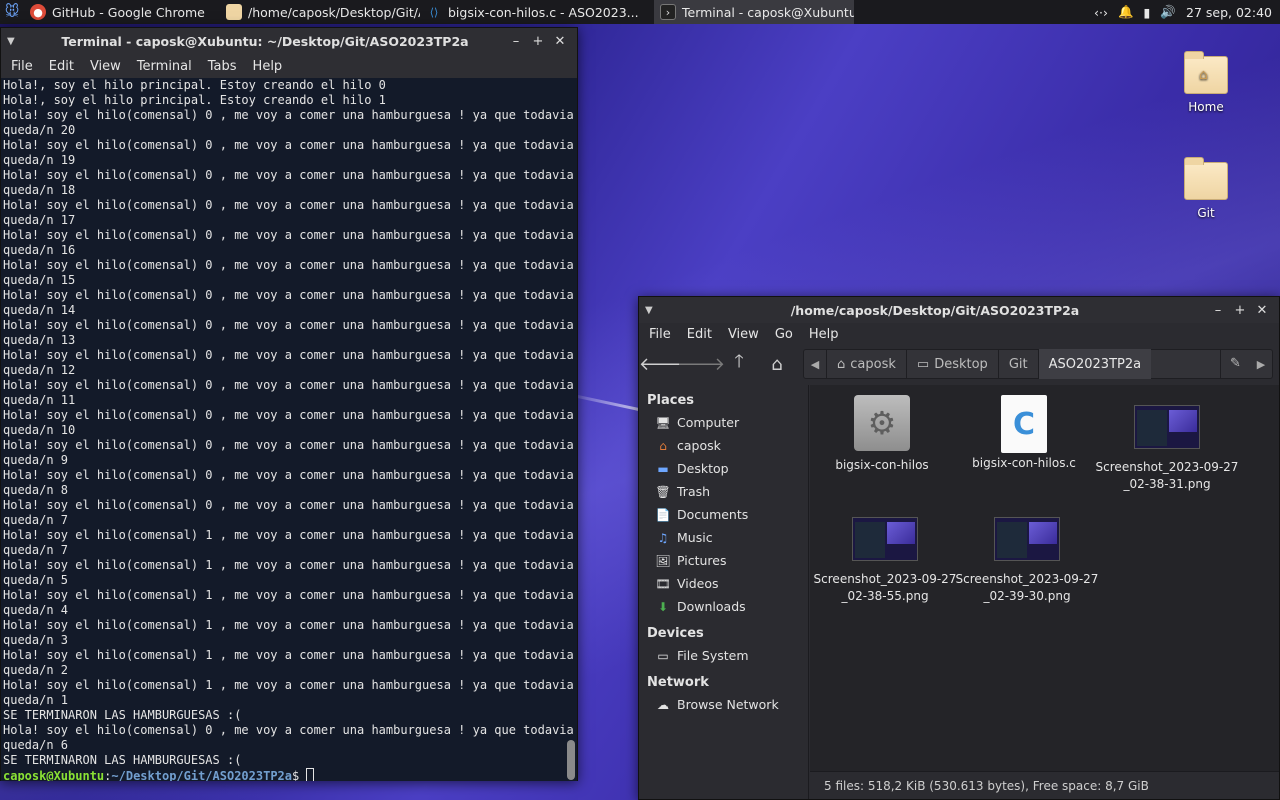 The image size is (1280, 800). What do you see at coordinates (1168, 12) in the screenshot?
I see `volume-icon: 🔊` at bounding box center [1168, 12].